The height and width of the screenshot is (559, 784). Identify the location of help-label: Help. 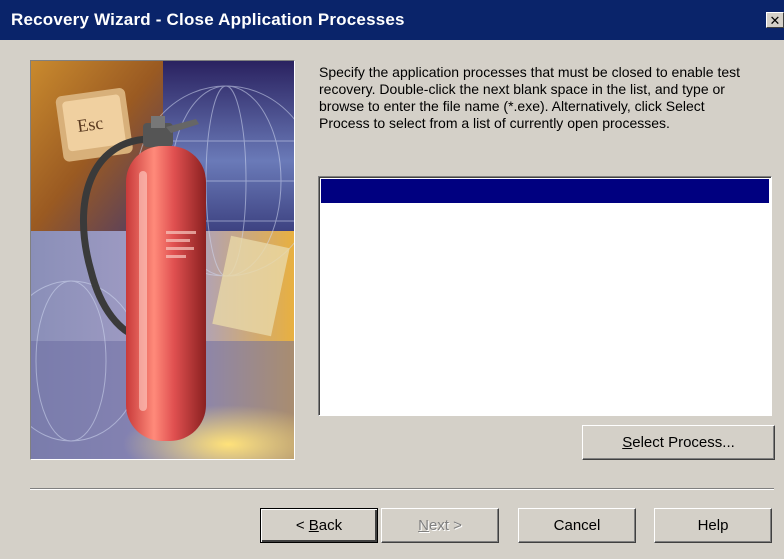
(713, 525).